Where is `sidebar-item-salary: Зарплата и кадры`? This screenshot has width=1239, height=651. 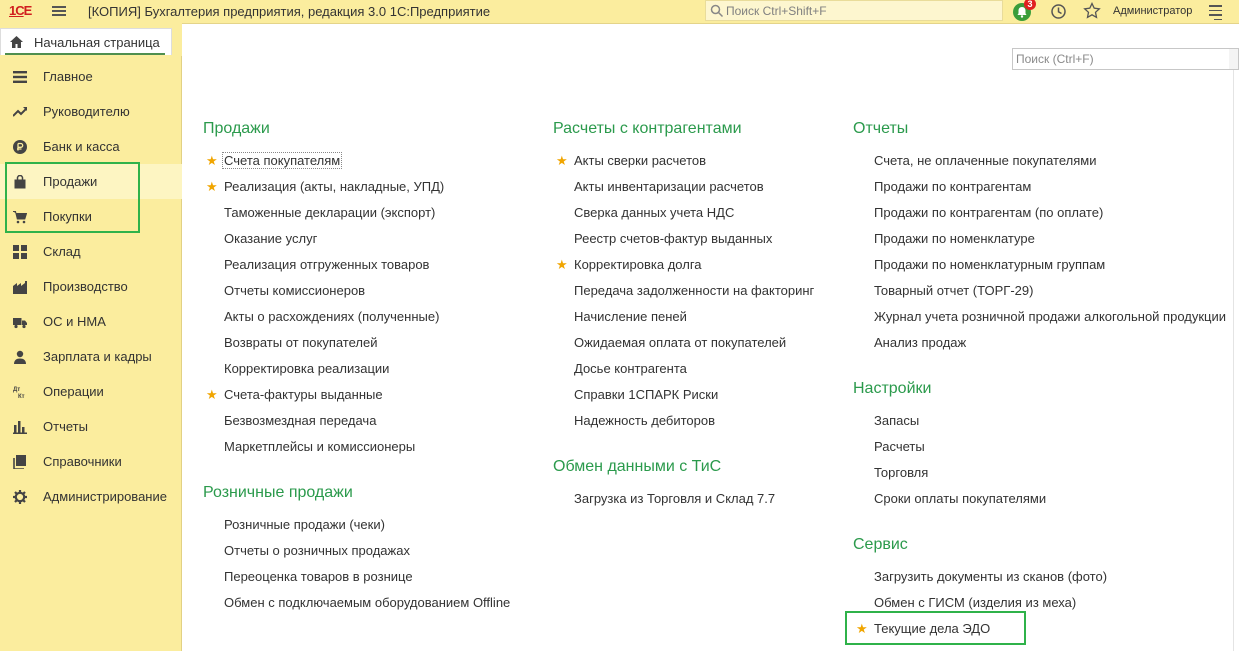 sidebar-item-salary: Зарплата и кадры is located at coordinates (91, 356).